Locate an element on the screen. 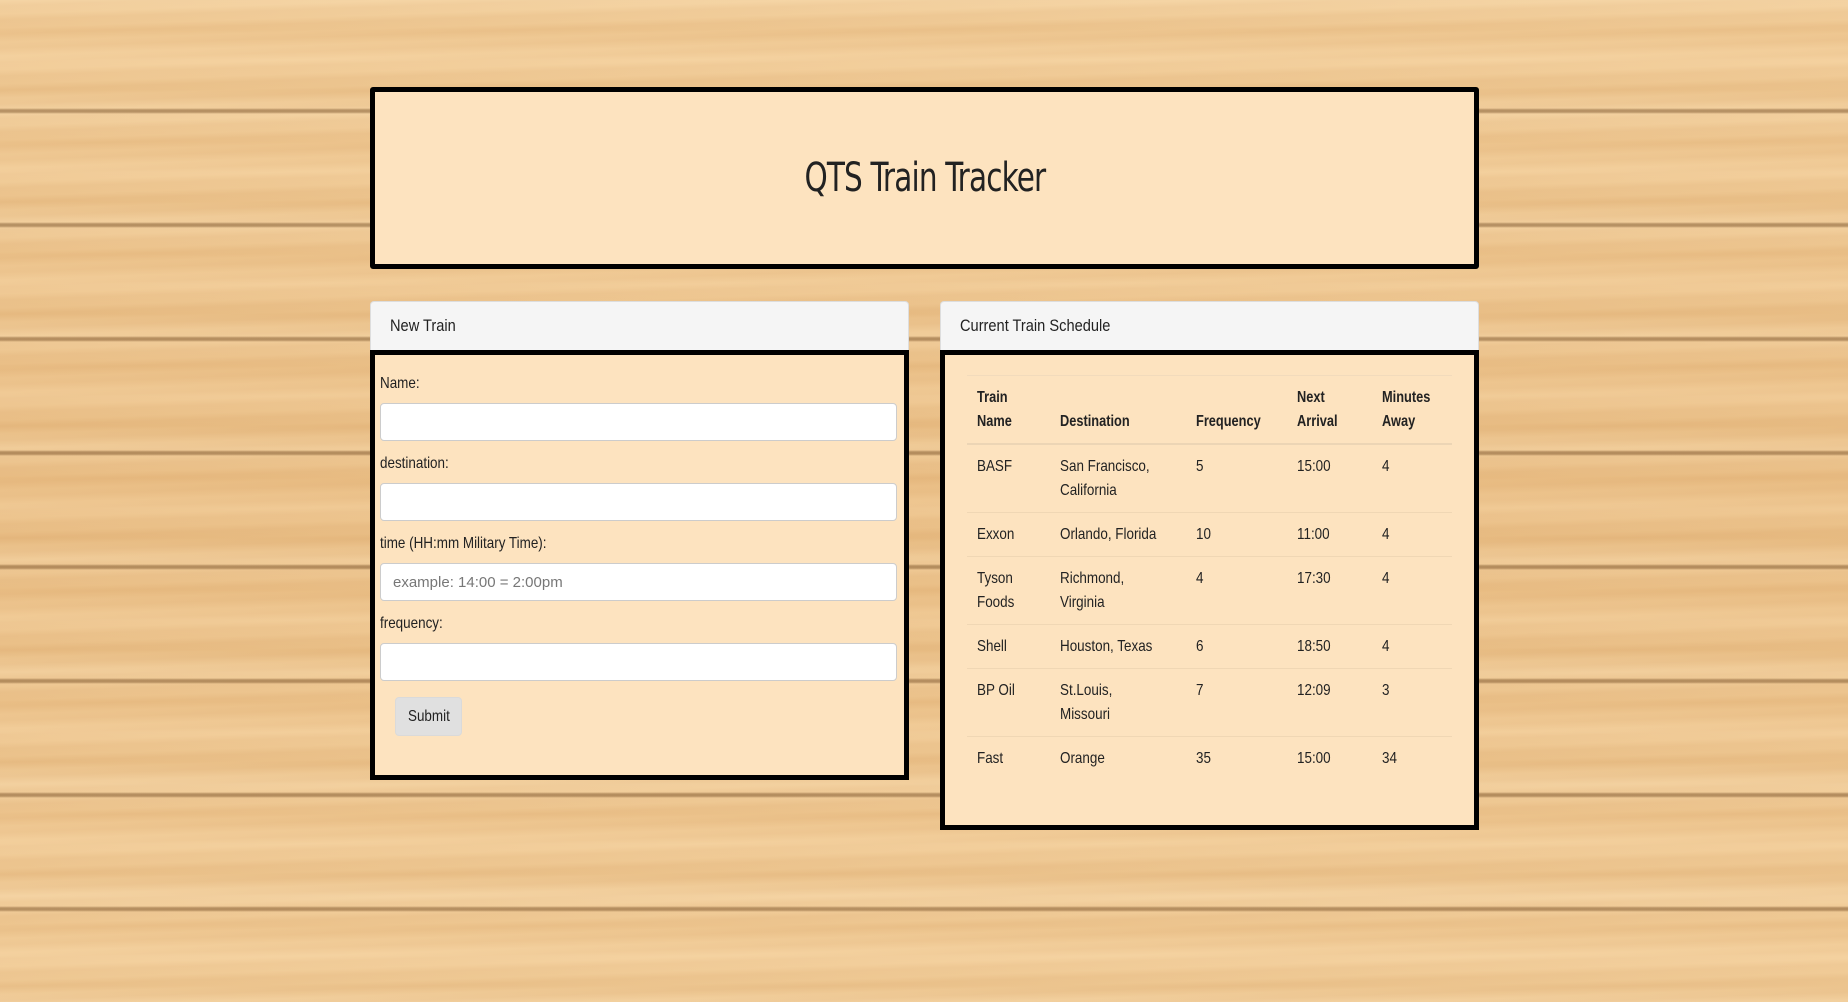 The height and width of the screenshot is (1002, 1848). train-name-cell: Tyson Foods is located at coordinates (1008, 590).